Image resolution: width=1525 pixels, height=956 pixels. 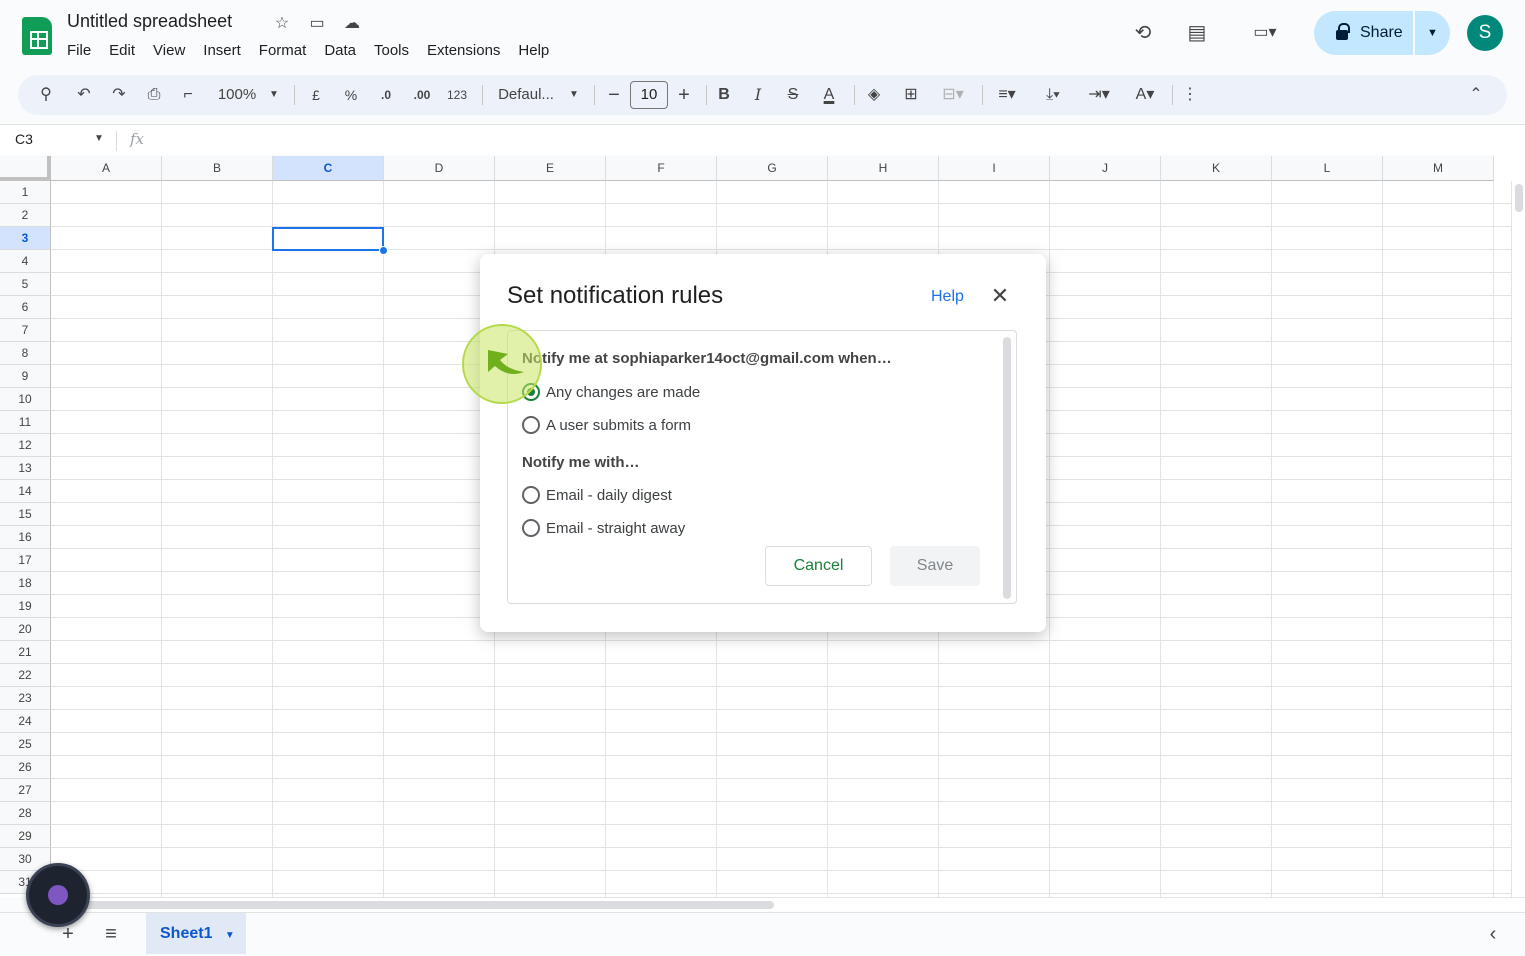 I want to click on row-header-18: 18, so click(x=25, y=583).